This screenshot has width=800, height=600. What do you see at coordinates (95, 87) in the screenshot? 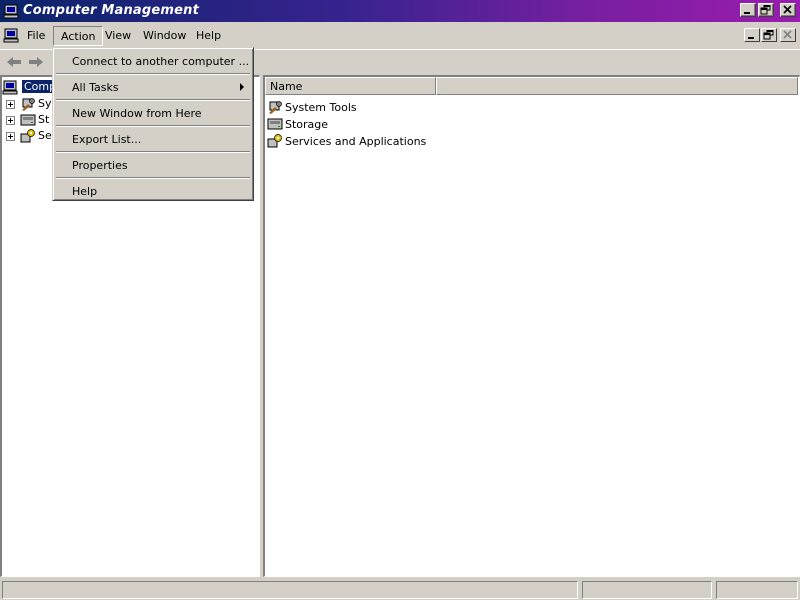
I see `menu-item-all-tasks-label: All Tasks` at bounding box center [95, 87].